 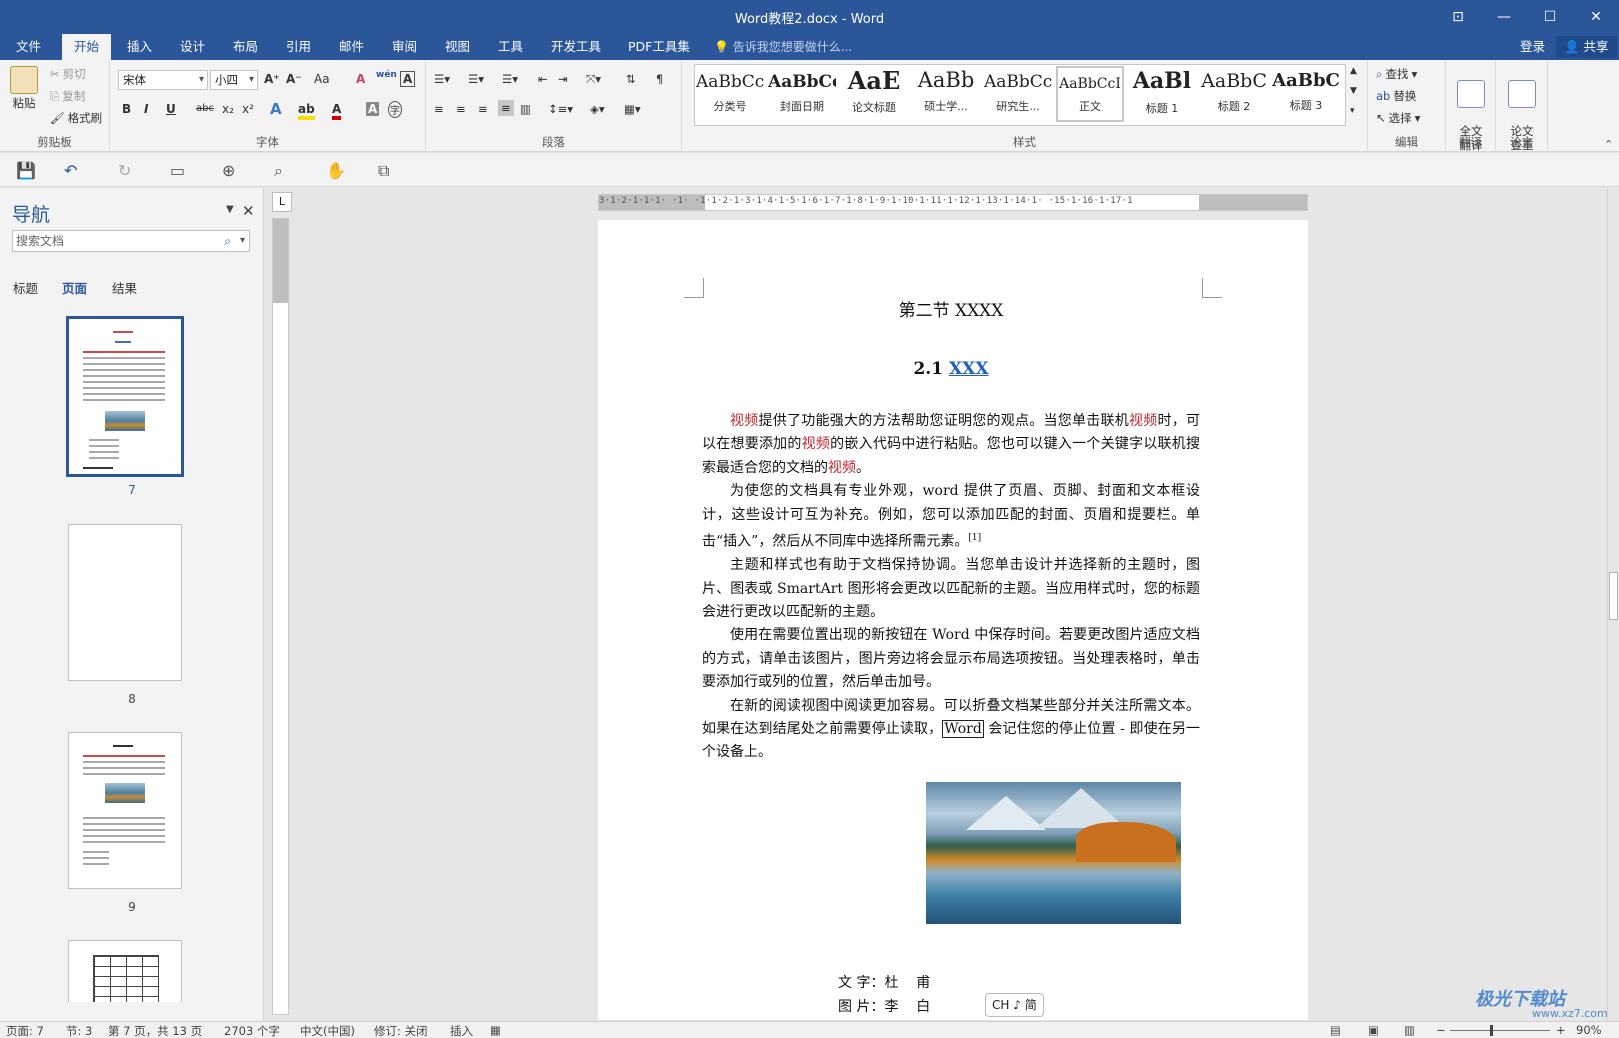 I want to click on ribbon-display-options-button: ⊡, so click(x=1458, y=17).